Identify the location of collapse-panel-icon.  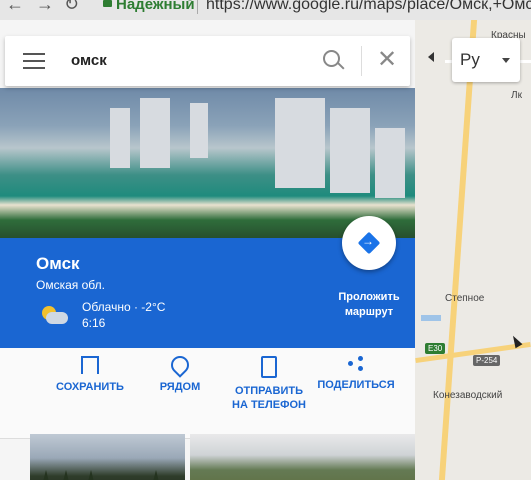
(431, 57).